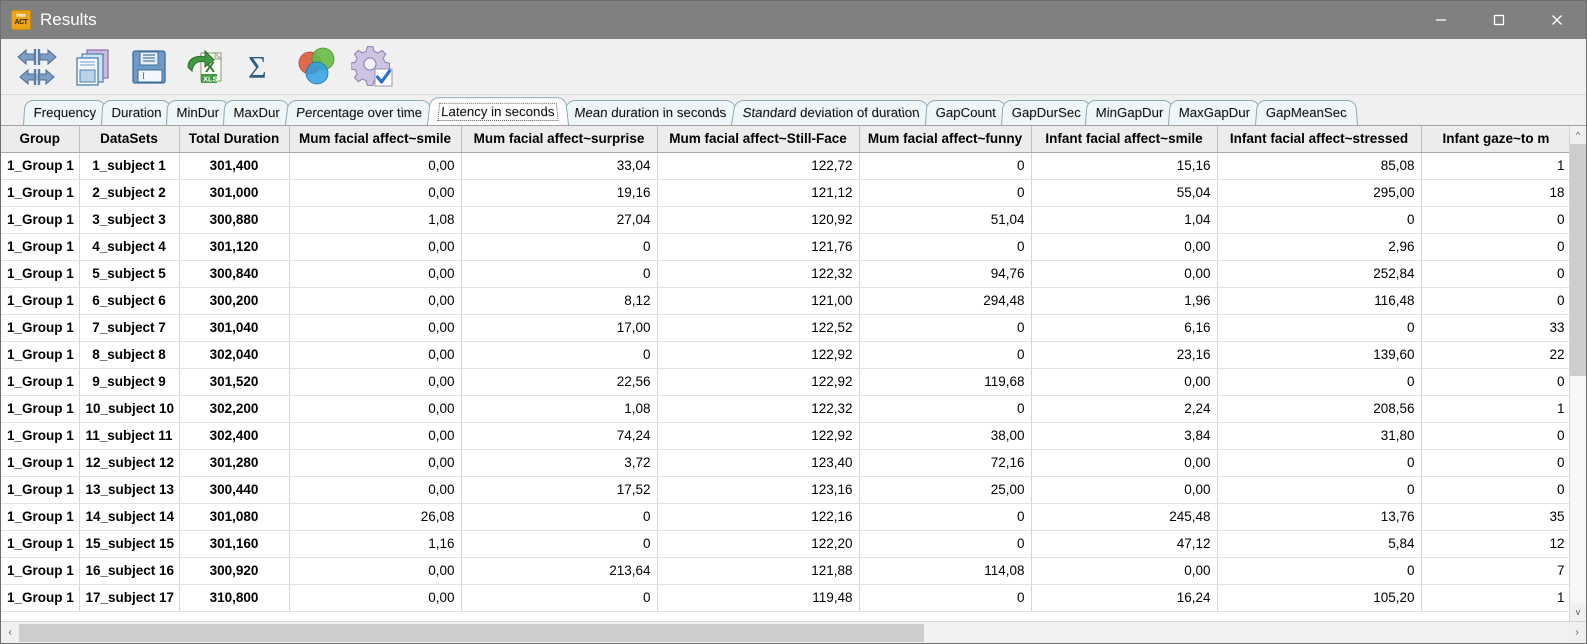  I want to click on cell-dataset: 11_subject 11, so click(129, 436).